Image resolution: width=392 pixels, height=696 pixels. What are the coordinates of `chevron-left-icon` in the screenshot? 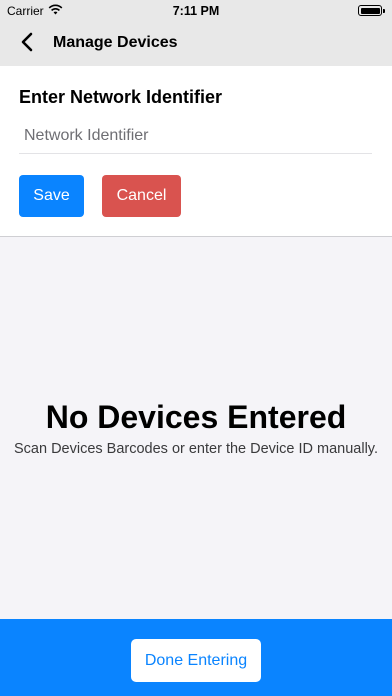 It's located at (27, 44).